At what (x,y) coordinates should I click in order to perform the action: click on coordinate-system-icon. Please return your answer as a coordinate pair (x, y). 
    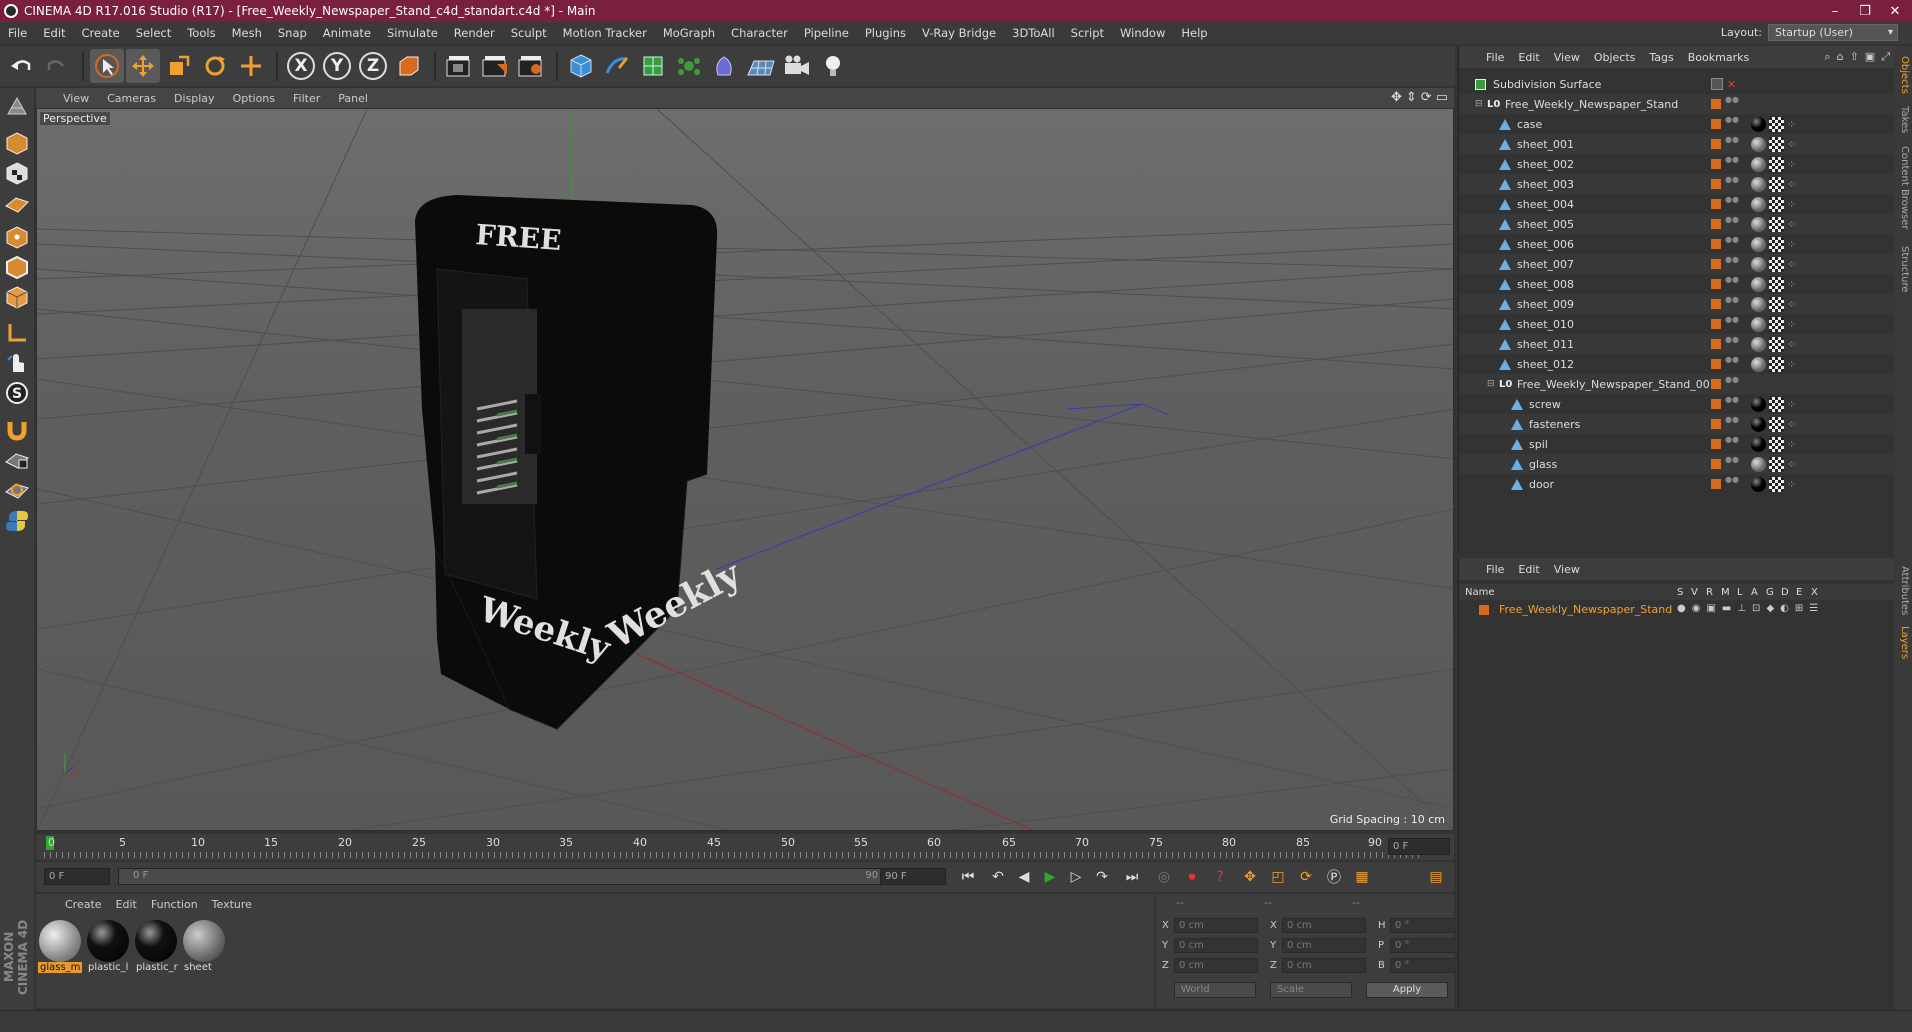
    Looking at the image, I should click on (409, 66).